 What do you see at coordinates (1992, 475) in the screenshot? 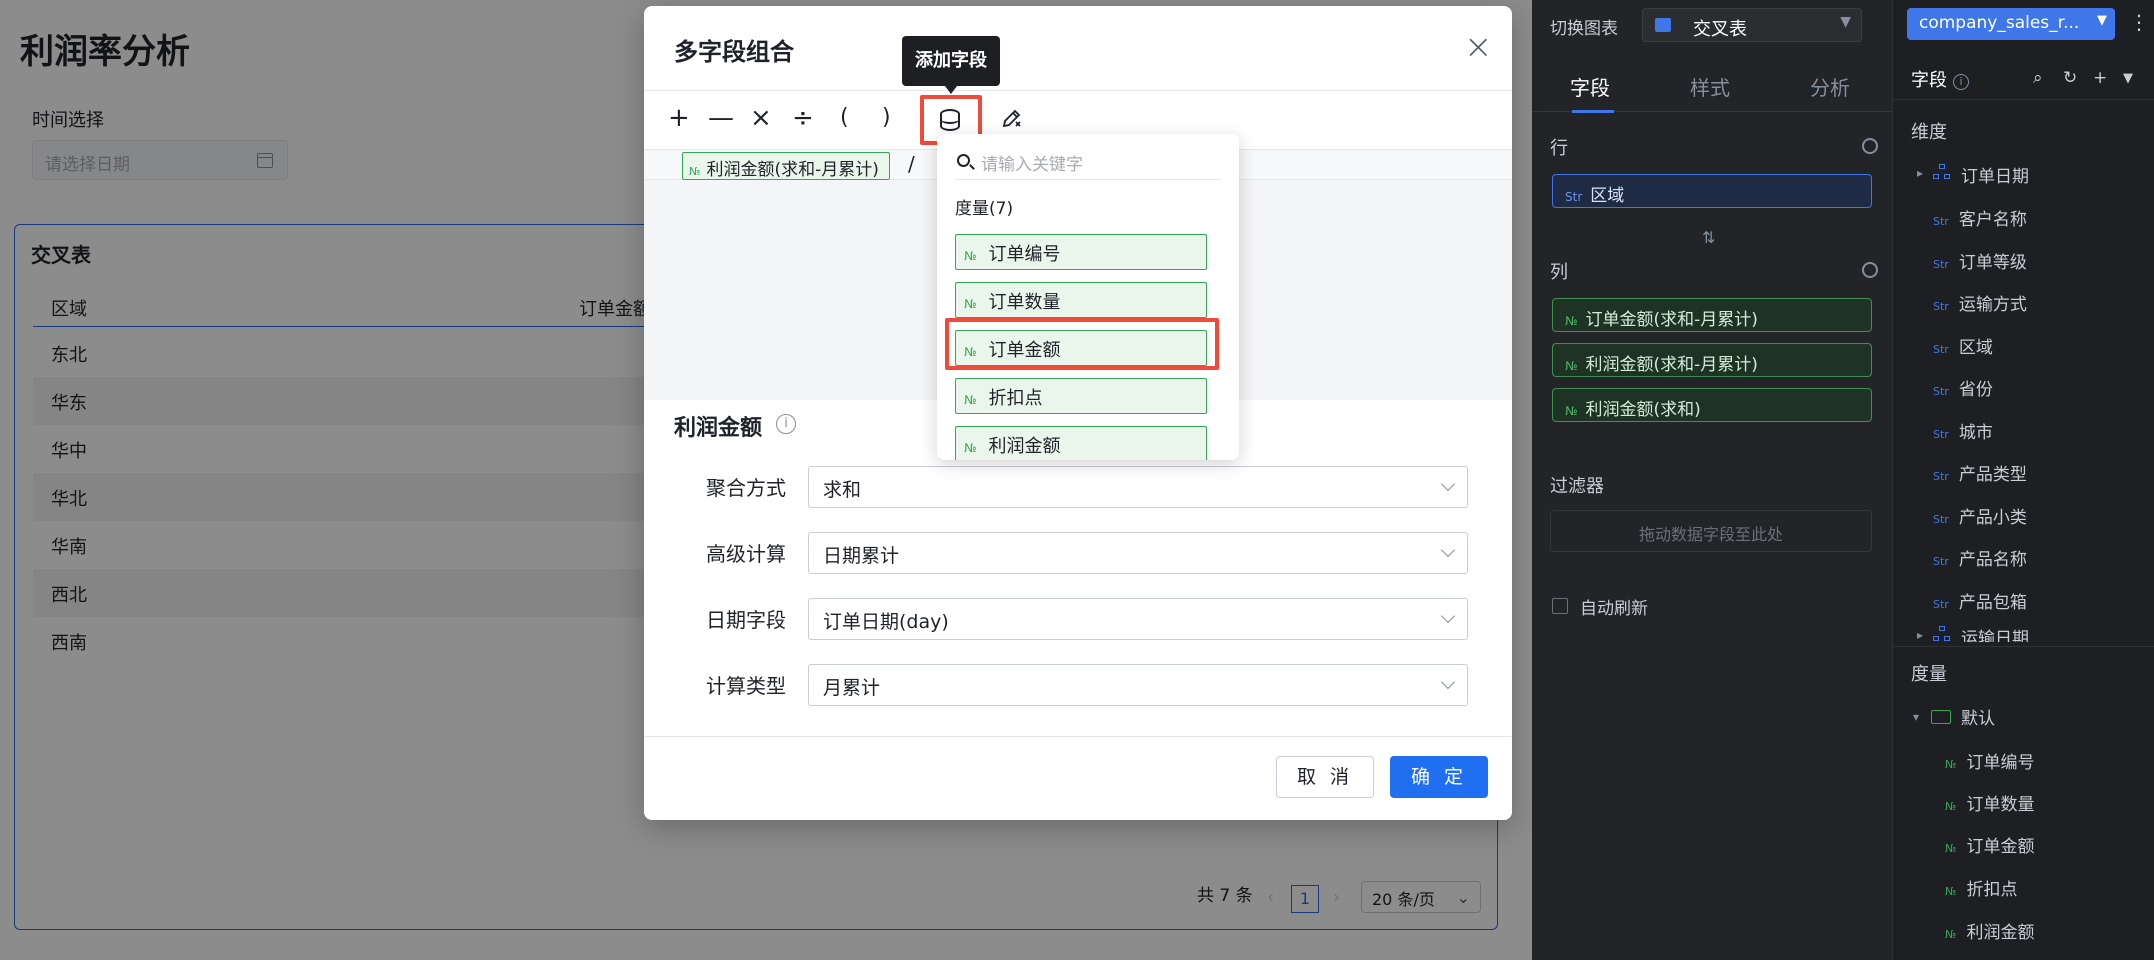
I see `field-label: 产品类型` at bounding box center [1992, 475].